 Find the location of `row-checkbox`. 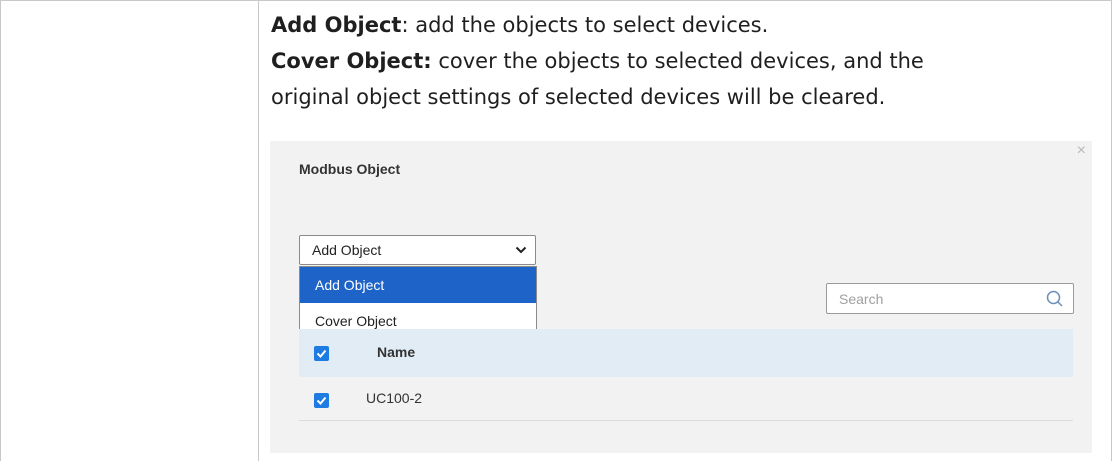

row-checkbox is located at coordinates (321, 400).